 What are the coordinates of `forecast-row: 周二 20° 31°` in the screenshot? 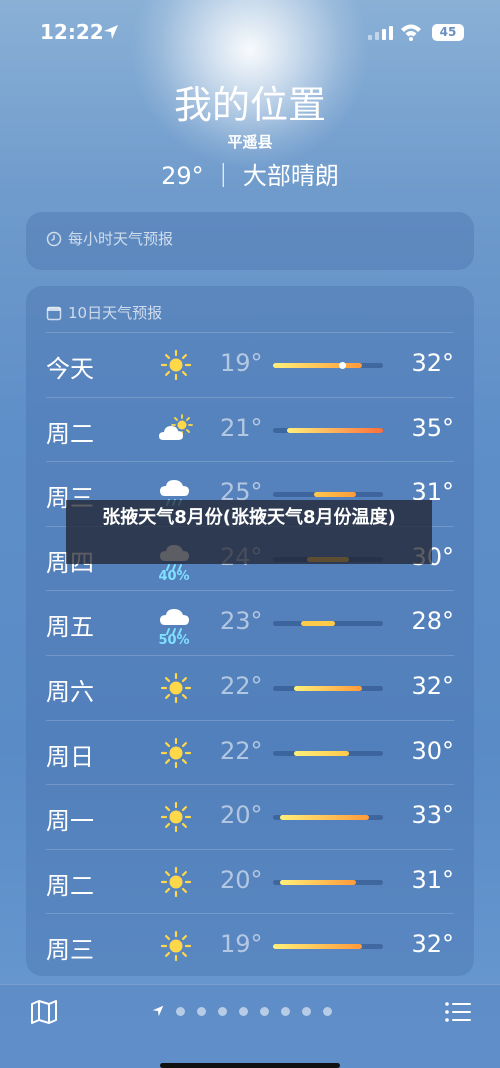 It's located at (250, 881).